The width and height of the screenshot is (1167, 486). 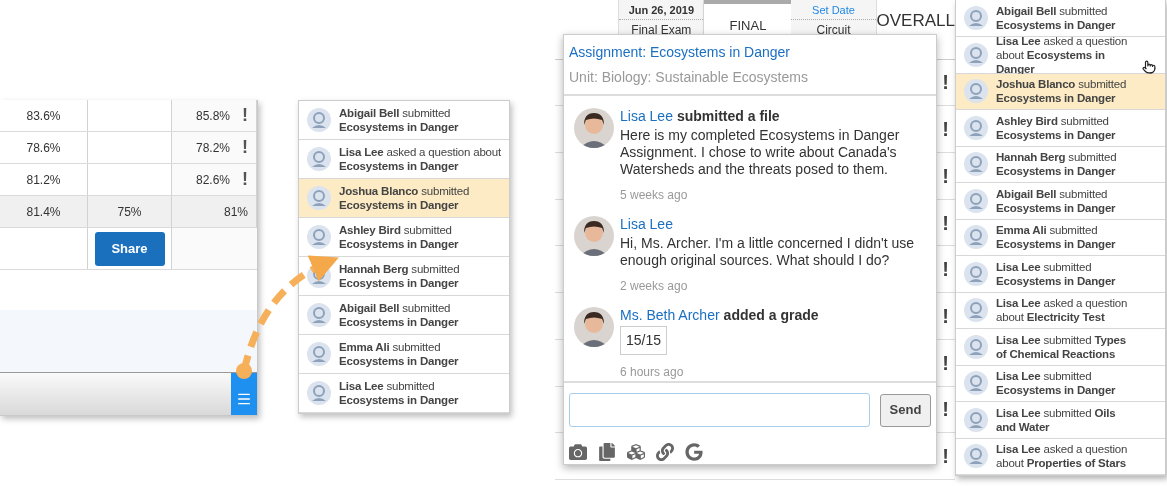 What do you see at coordinates (244, 399) in the screenshot?
I see `menu-icon` at bounding box center [244, 399].